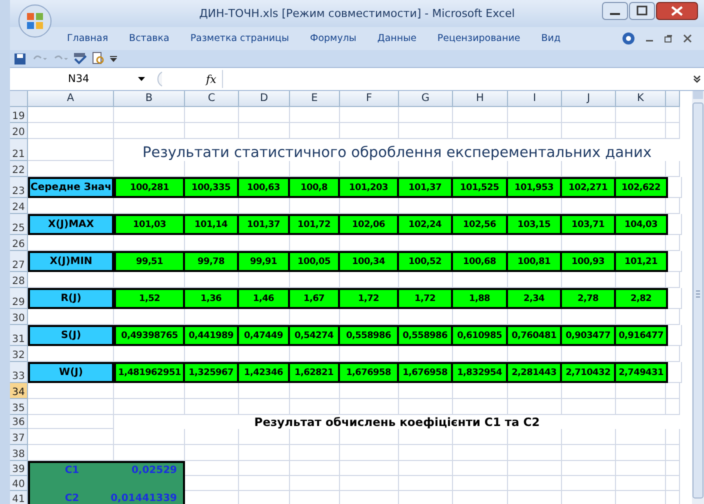  I want to click on row-header: 28, so click(19, 280).